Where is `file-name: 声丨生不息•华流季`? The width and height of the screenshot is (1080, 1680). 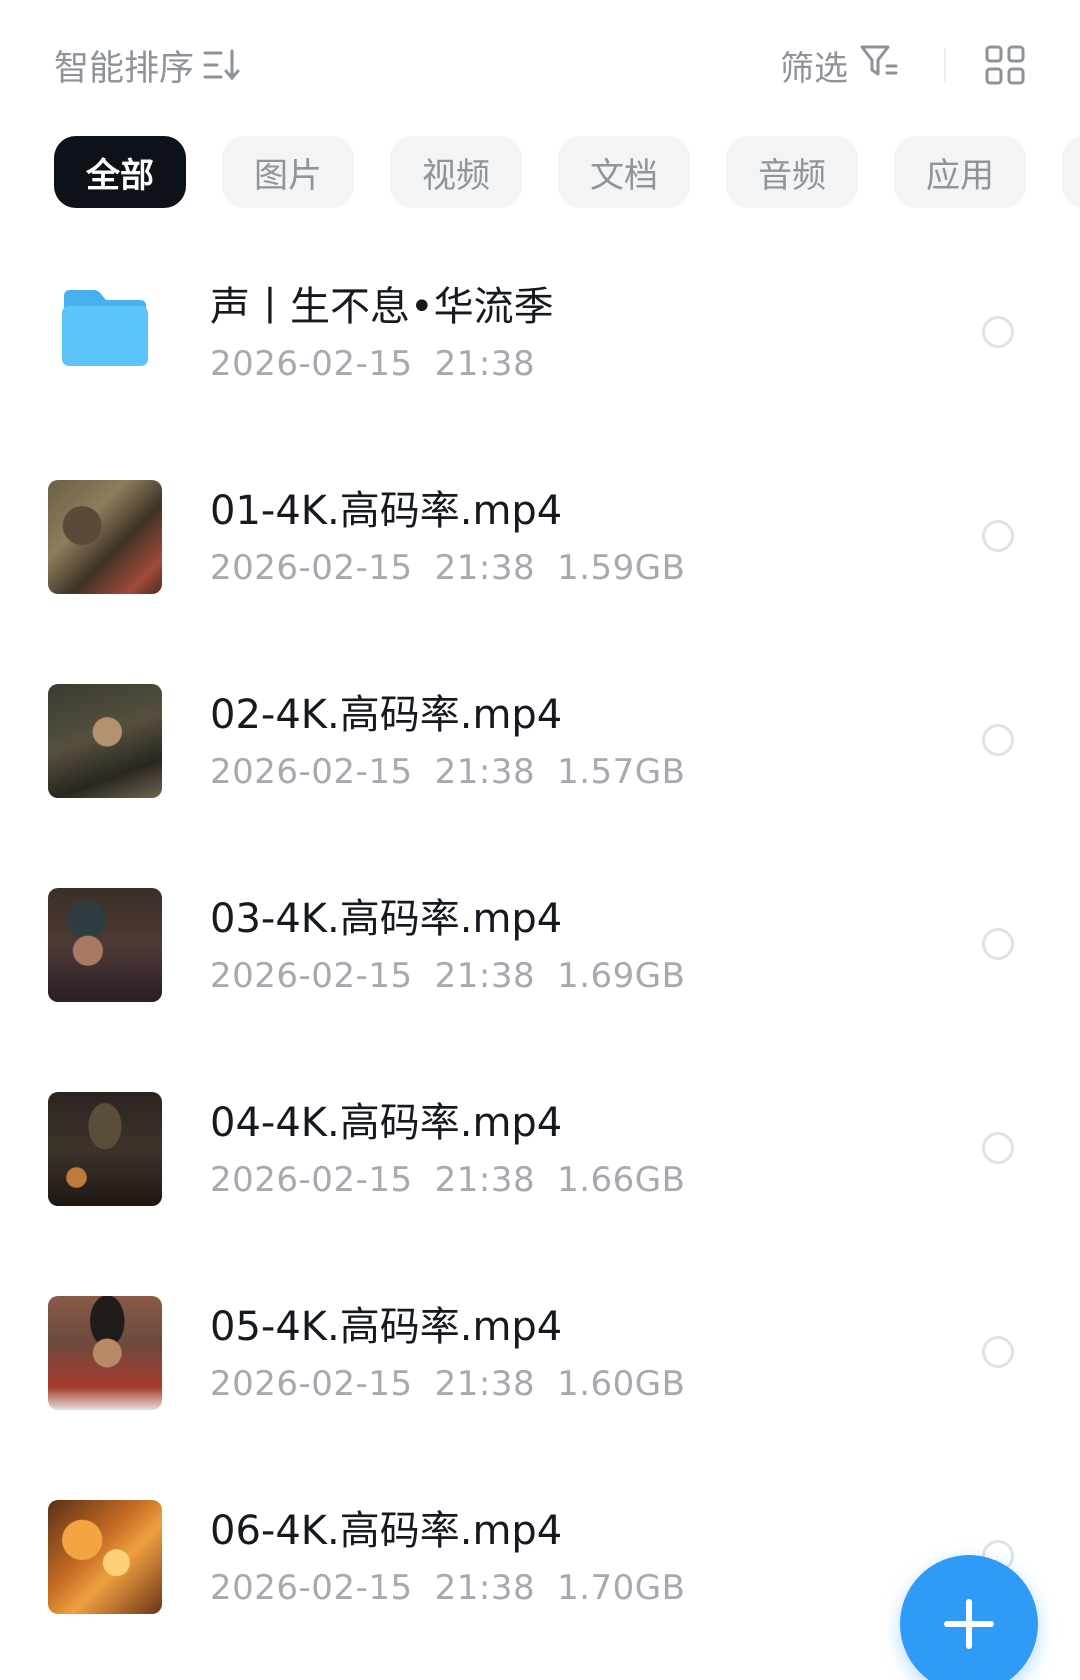 file-name: 声丨生不息•华流季 is located at coordinates (382, 307).